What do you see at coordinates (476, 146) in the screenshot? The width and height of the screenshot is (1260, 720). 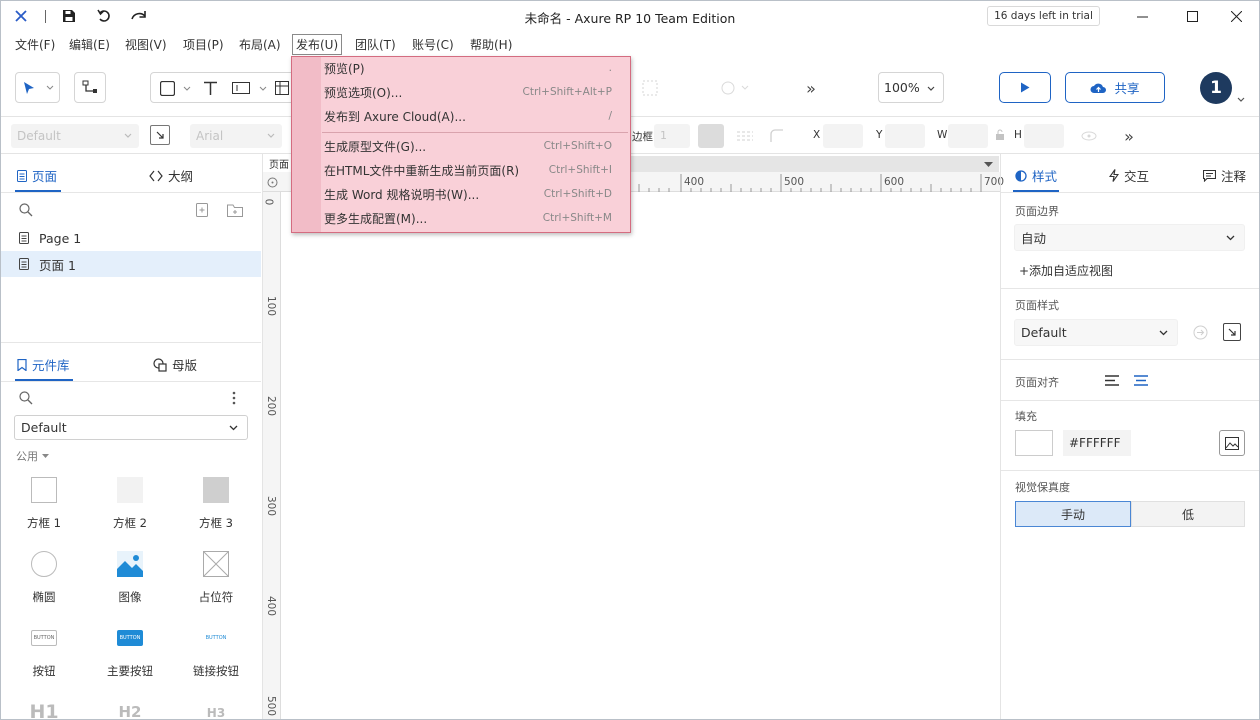 I see `menu-item-generate-prototype: 生成原型文件(G)... Ctrl+Shift+O` at bounding box center [476, 146].